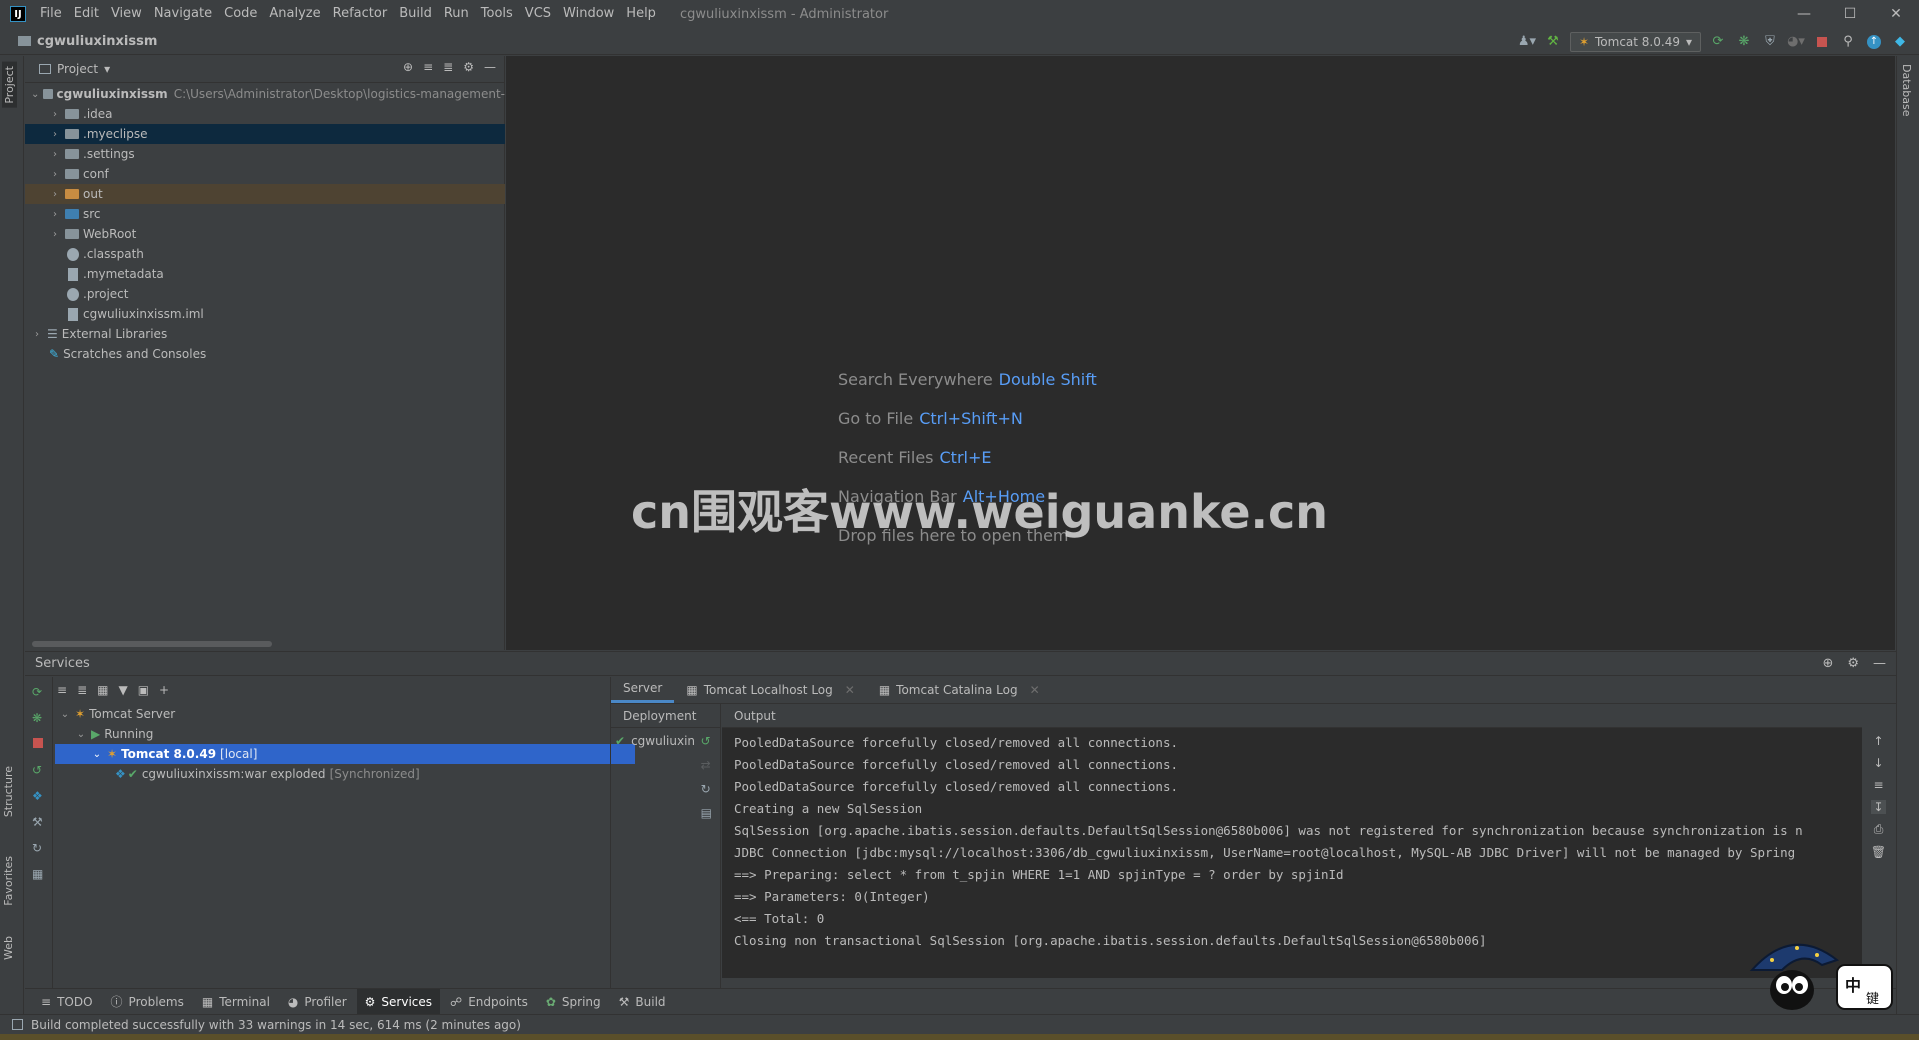 Image resolution: width=1919 pixels, height=1040 pixels. Describe the element at coordinates (164, 690) in the screenshot. I see `add-icon: +` at that location.